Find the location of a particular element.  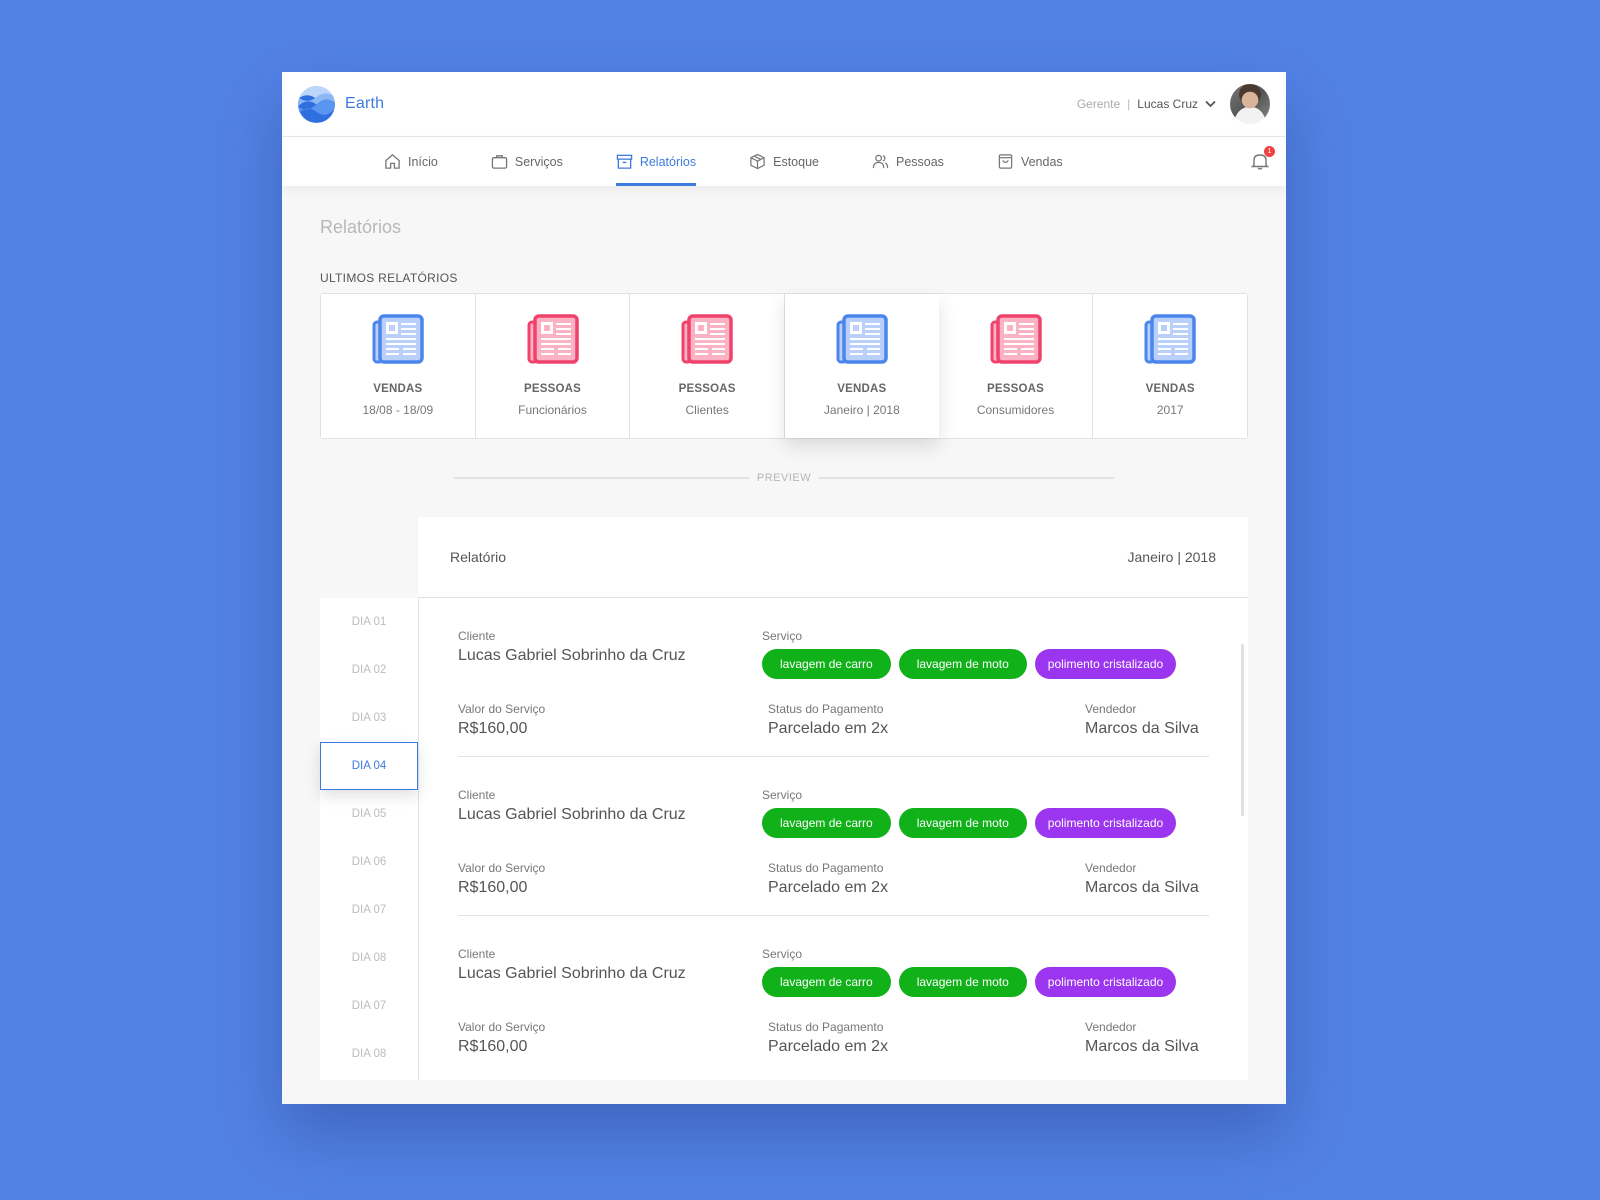

report-card: PESSOAS Funcionários is located at coordinates (553, 366).